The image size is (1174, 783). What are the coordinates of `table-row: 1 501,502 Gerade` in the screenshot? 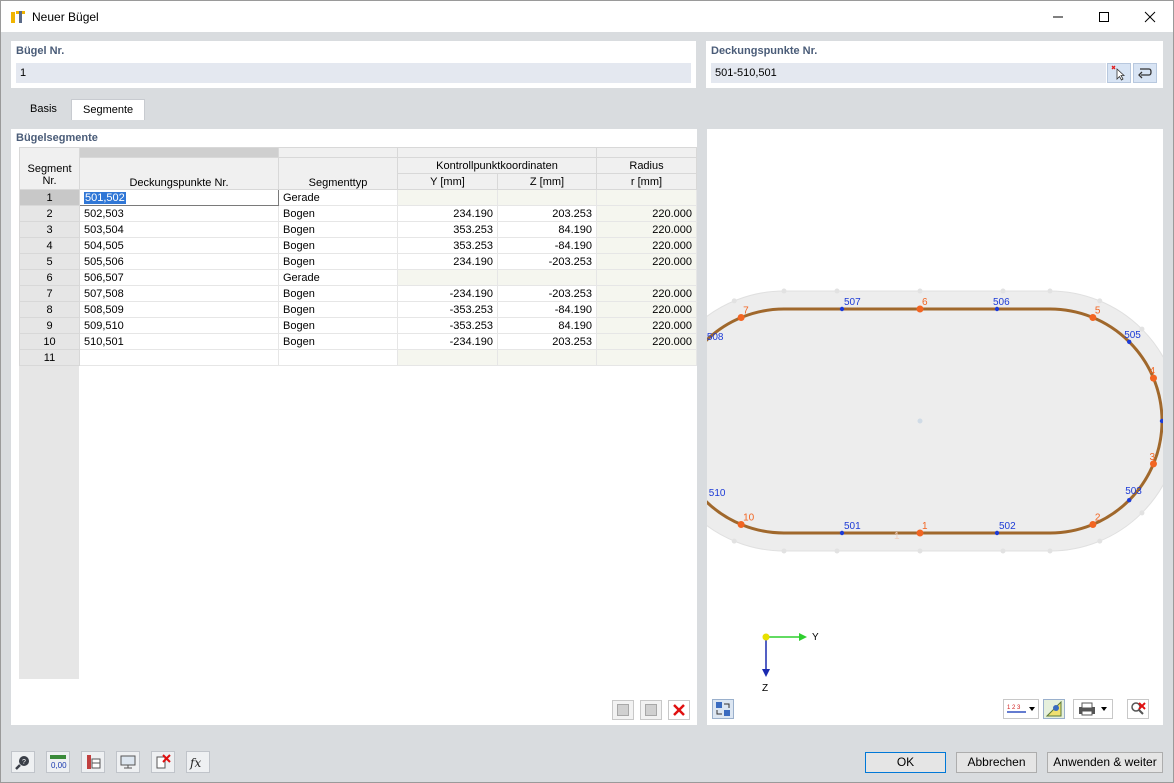 It's located at (358, 197).